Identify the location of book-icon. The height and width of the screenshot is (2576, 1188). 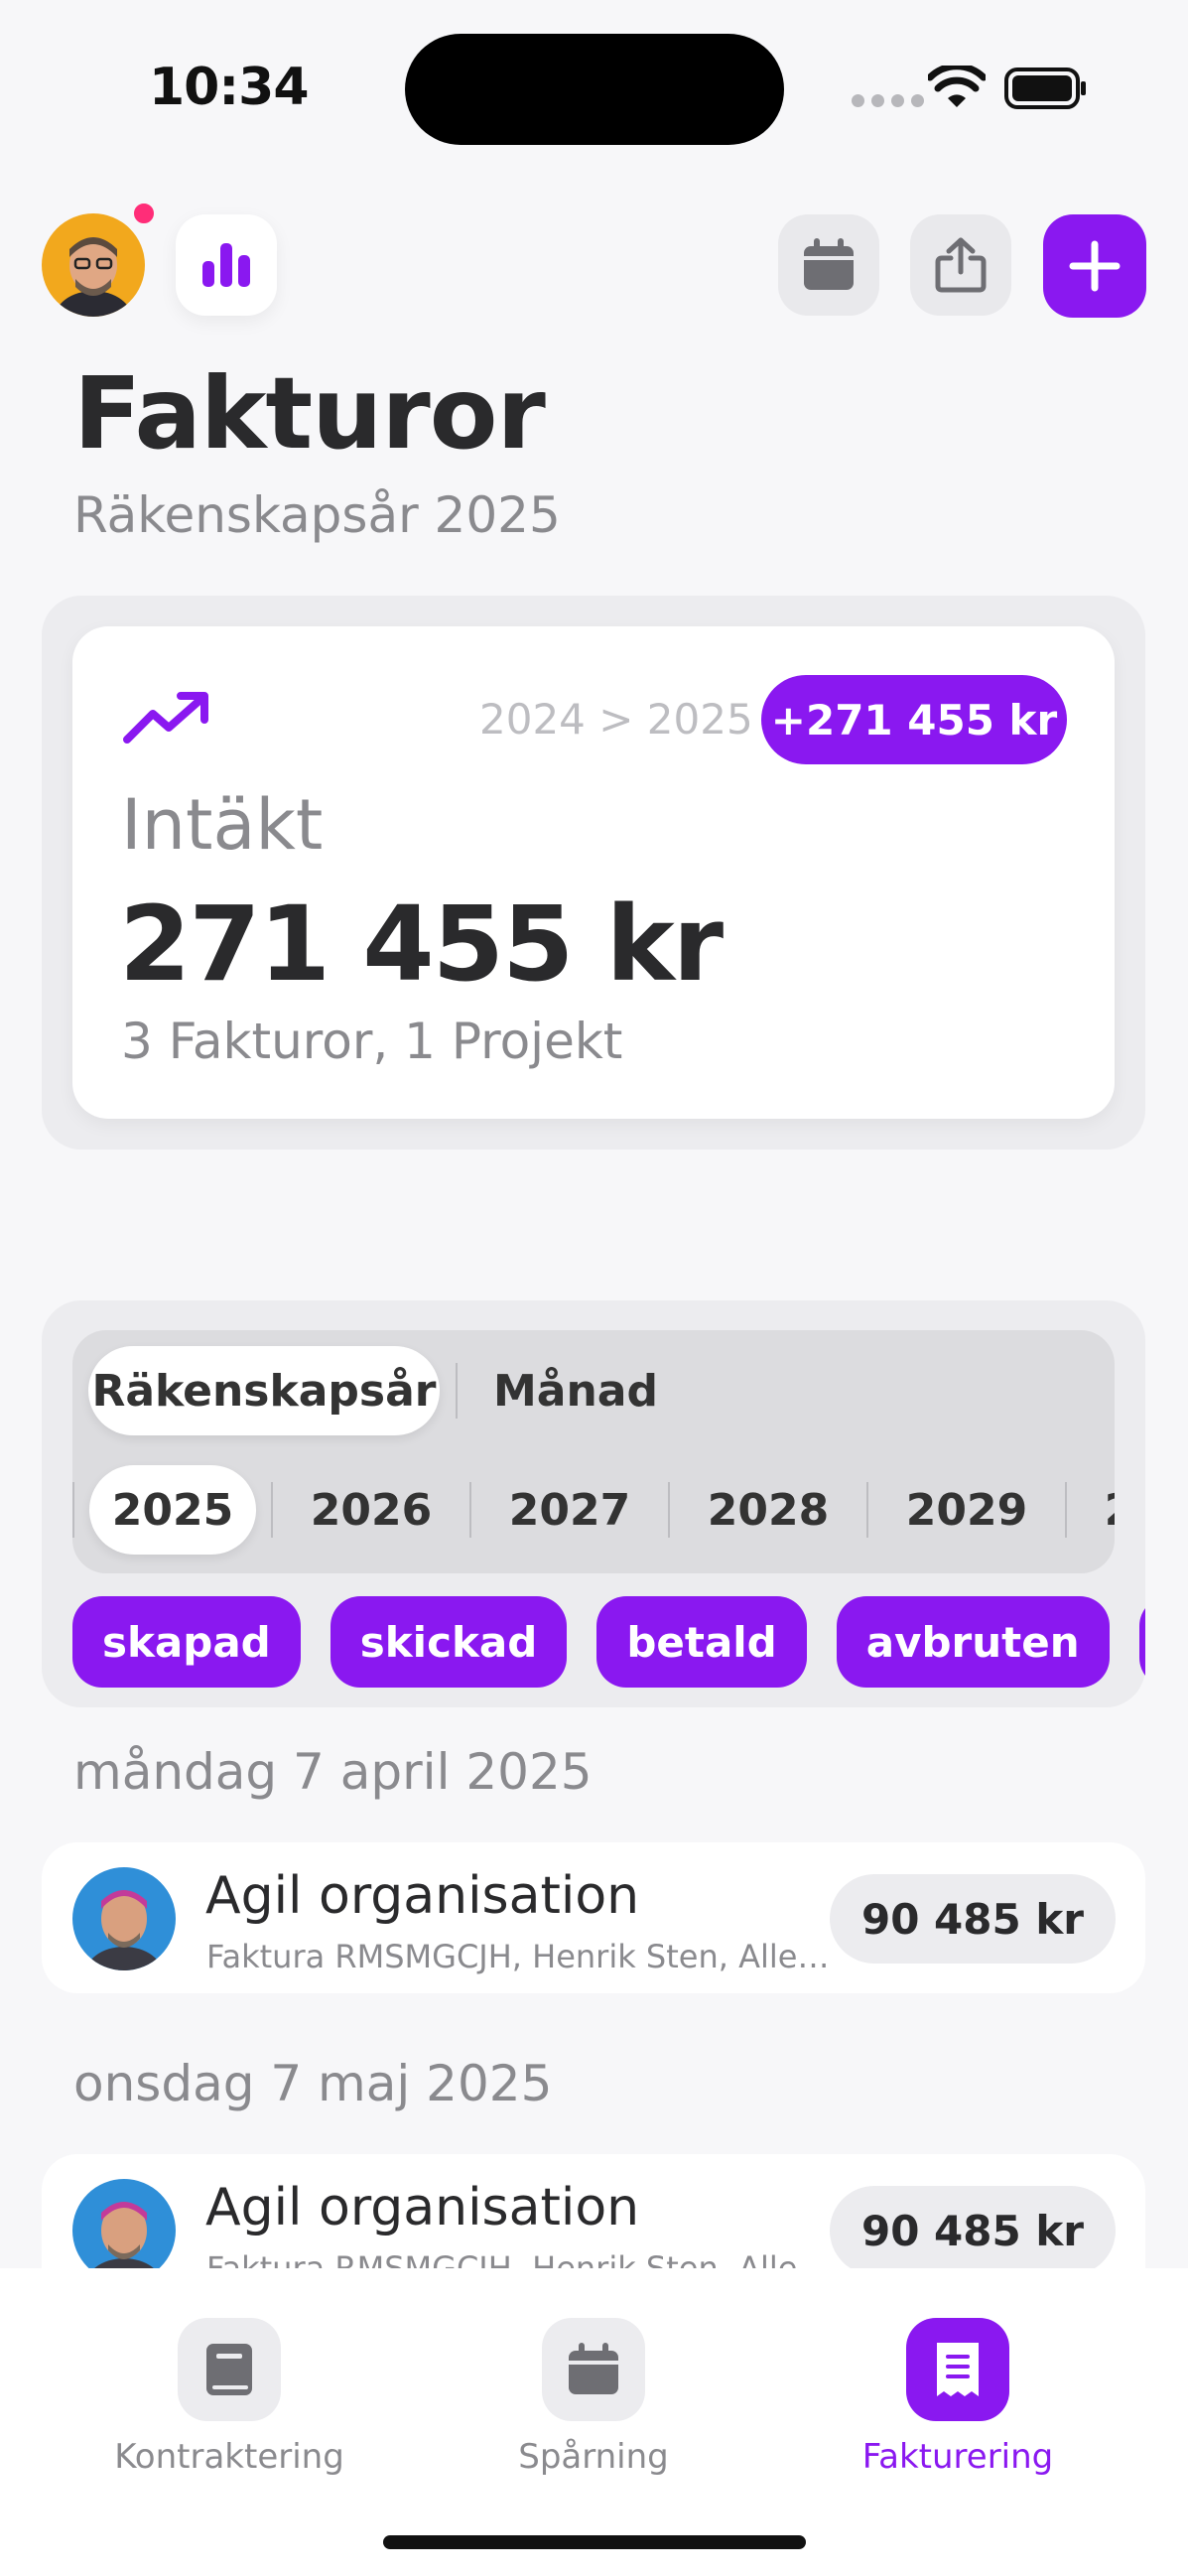
(229, 2369).